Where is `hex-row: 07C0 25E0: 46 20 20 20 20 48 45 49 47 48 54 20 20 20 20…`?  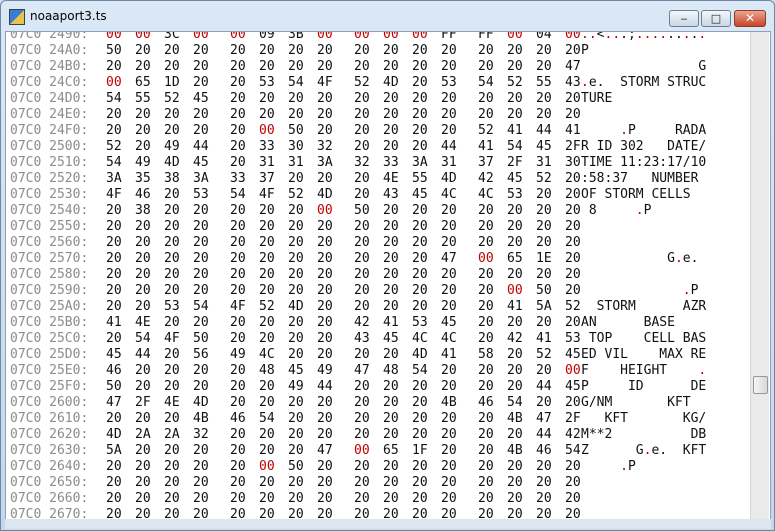
hex-row: 07C0 25E0: 46 20 20 20 20 48 45 49 47 48 54 20 20 20 20… is located at coordinates (378, 371).